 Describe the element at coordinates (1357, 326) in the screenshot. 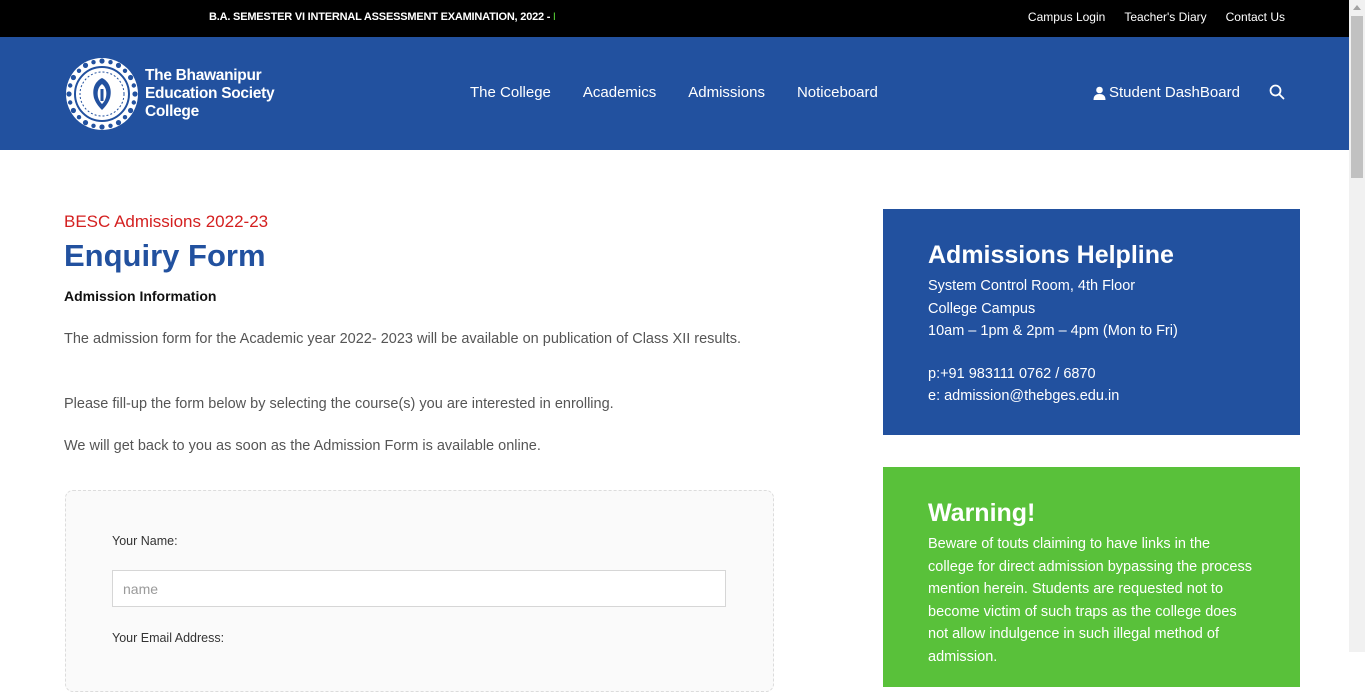

I see `page-scrollbar` at that location.